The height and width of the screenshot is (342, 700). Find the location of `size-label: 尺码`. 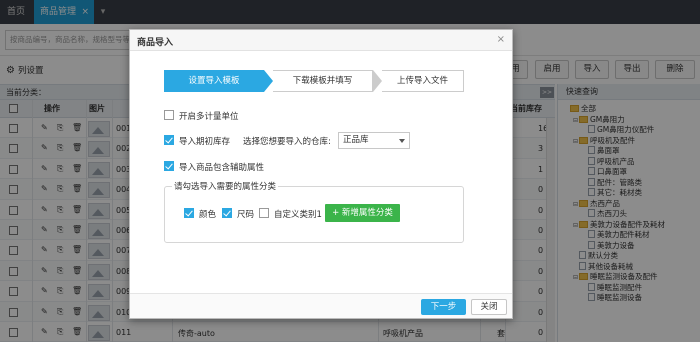

size-label: 尺码 is located at coordinates (246, 215).